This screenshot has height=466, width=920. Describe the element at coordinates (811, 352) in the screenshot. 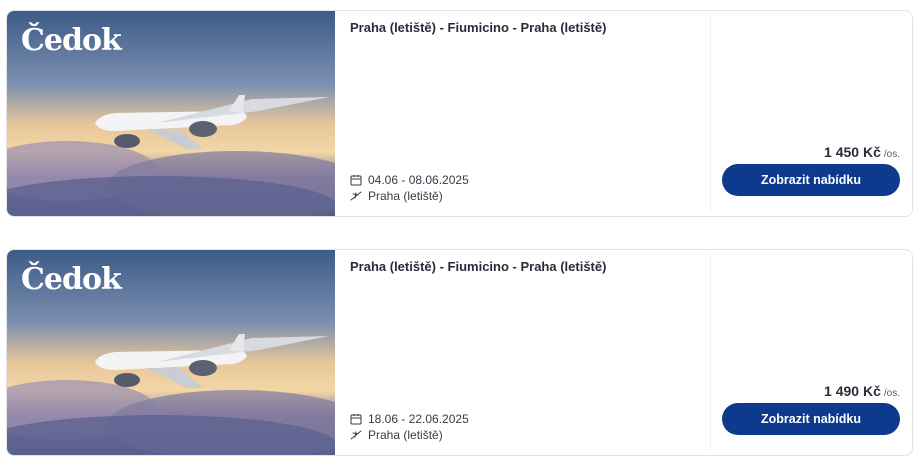

I see `offer-price-panel: 1 490 Kč/os. Zobrazit nabídku` at that location.